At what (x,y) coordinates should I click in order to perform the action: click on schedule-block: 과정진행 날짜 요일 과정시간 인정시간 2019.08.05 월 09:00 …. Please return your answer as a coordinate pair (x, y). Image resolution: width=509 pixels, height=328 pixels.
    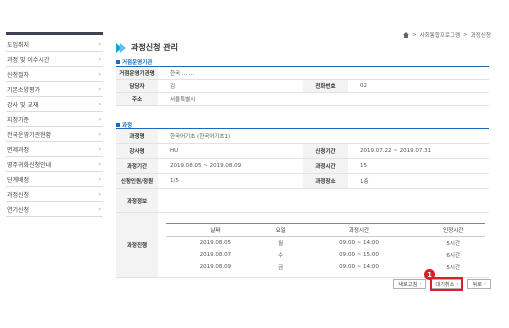
    Looking at the image, I should click on (302, 245).